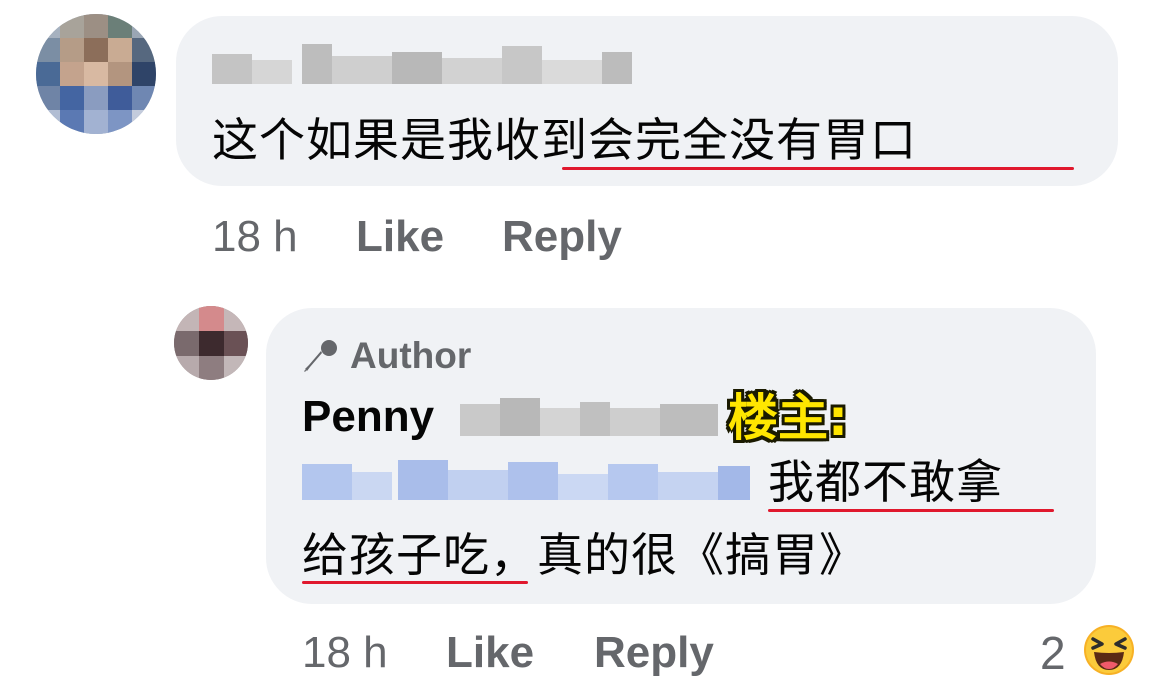  Describe the element at coordinates (255, 236) in the screenshot. I see `comment-timestamp: 18 h` at that location.